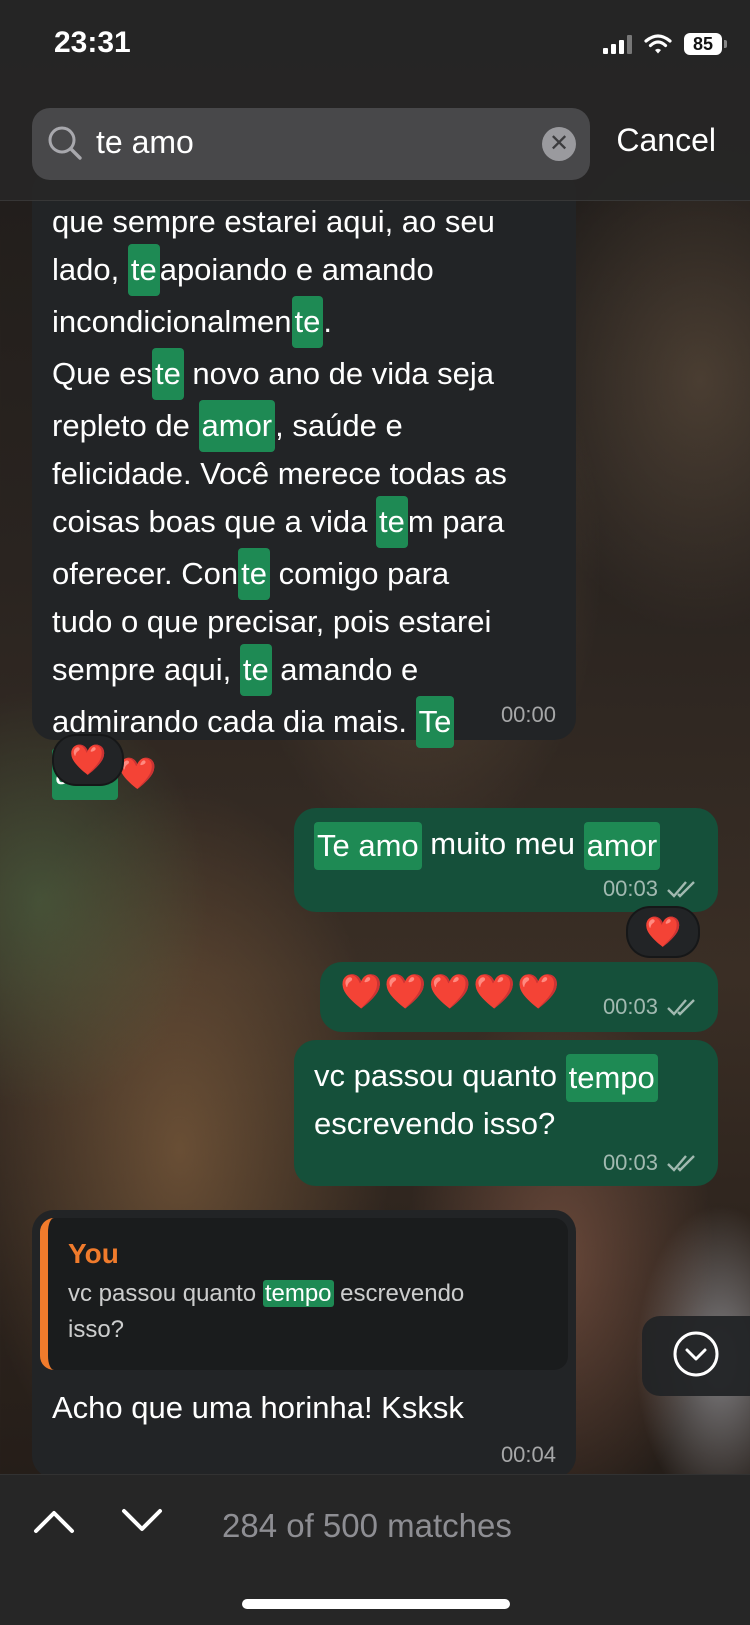 This screenshot has width=750, height=1625. Describe the element at coordinates (435, 722) in the screenshot. I see `match-highlight: Te` at that location.